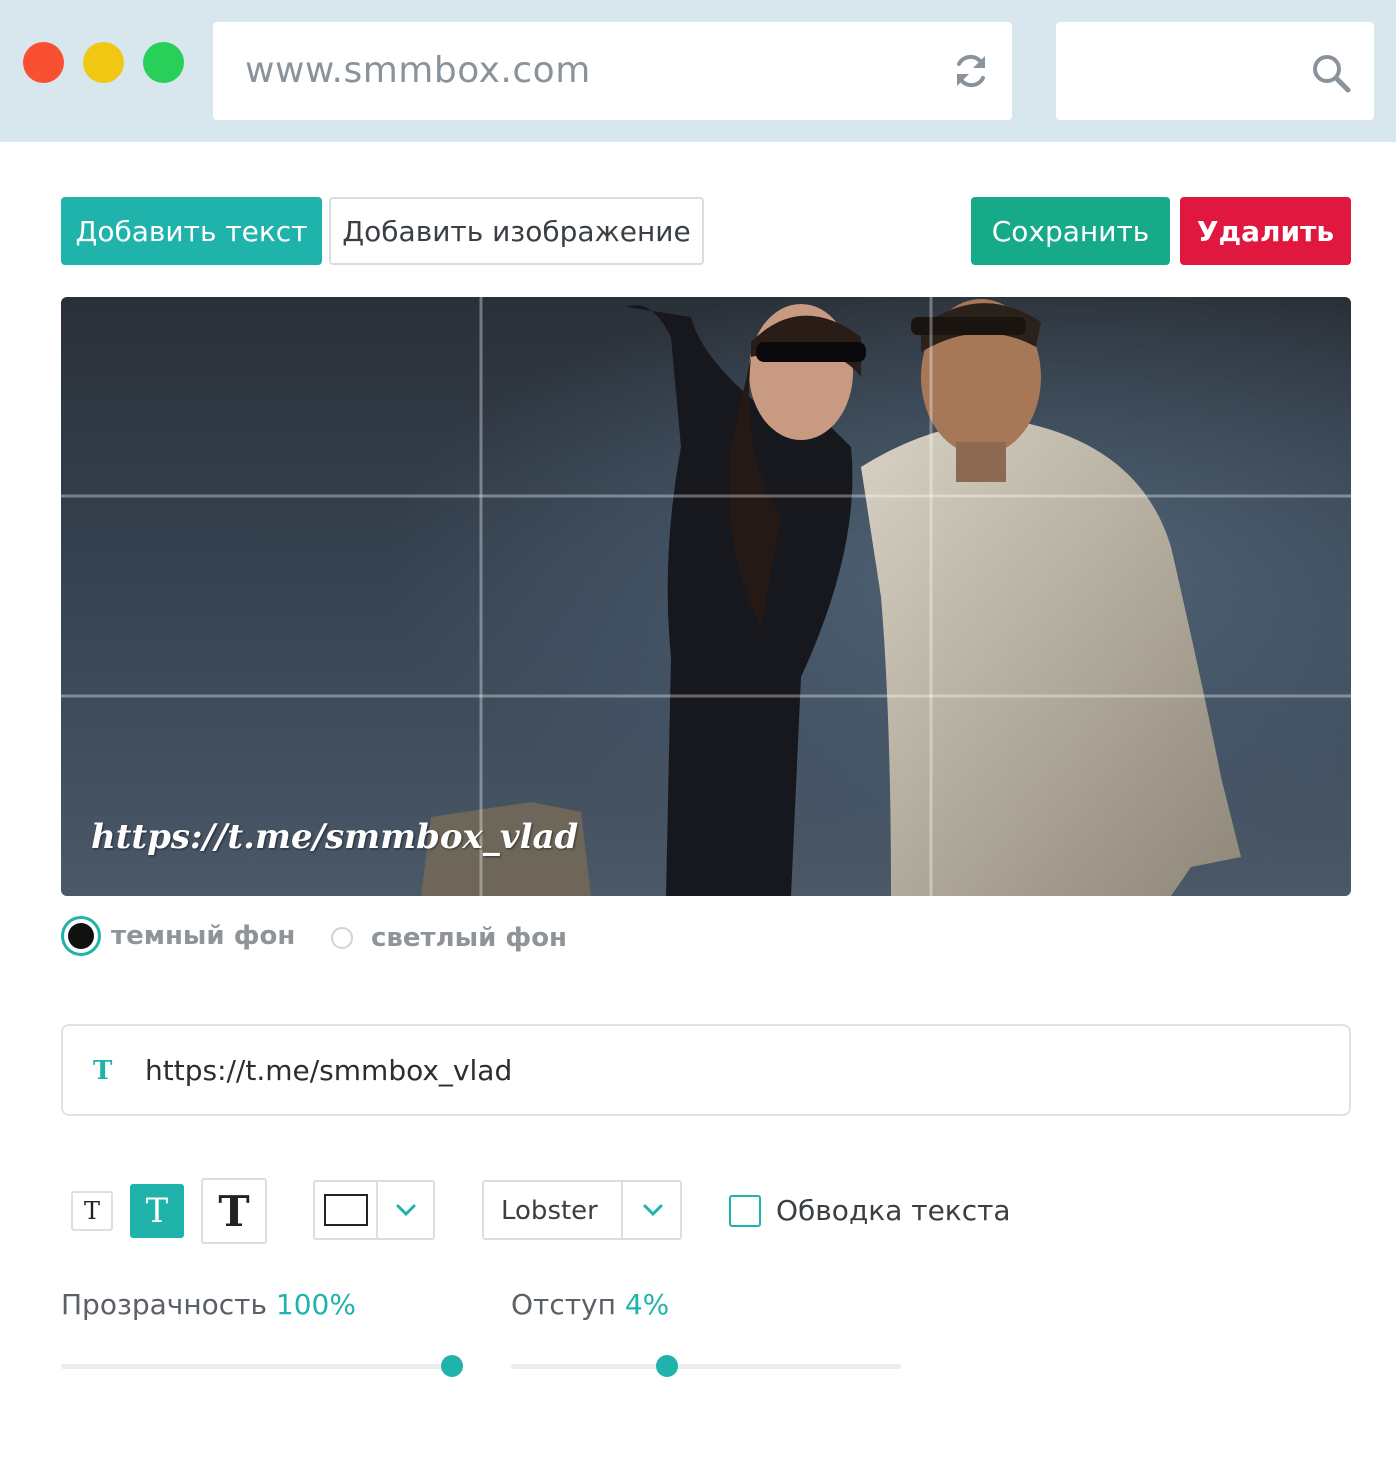 The image size is (1396, 1466). What do you see at coordinates (234, 1211) in the screenshot?
I see `text-size-large-button: T` at bounding box center [234, 1211].